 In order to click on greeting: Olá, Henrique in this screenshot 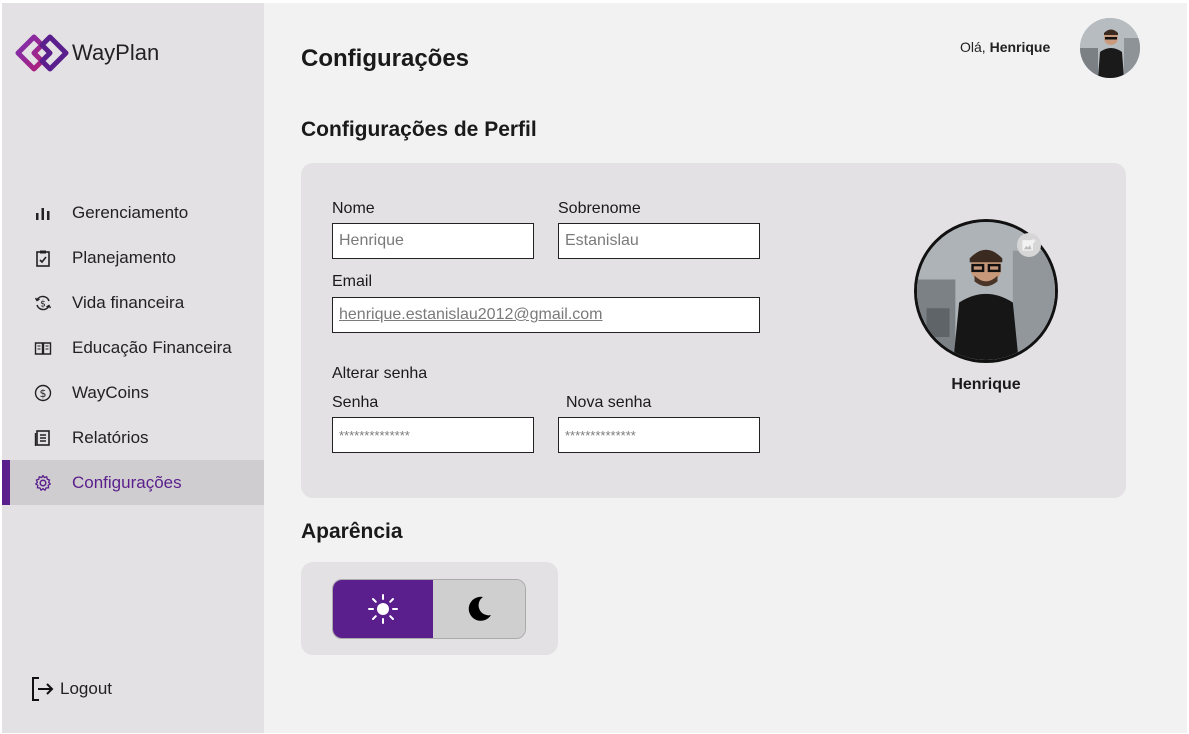, I will do `click(1005, 47)`.